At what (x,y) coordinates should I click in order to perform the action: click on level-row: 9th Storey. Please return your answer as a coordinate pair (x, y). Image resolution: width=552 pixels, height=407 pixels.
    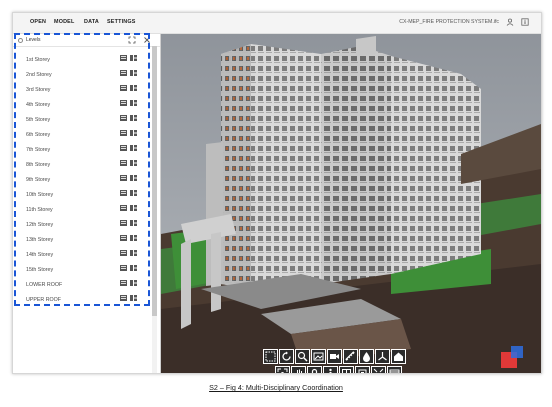
    Looking at the image, I should click on (83, 179).